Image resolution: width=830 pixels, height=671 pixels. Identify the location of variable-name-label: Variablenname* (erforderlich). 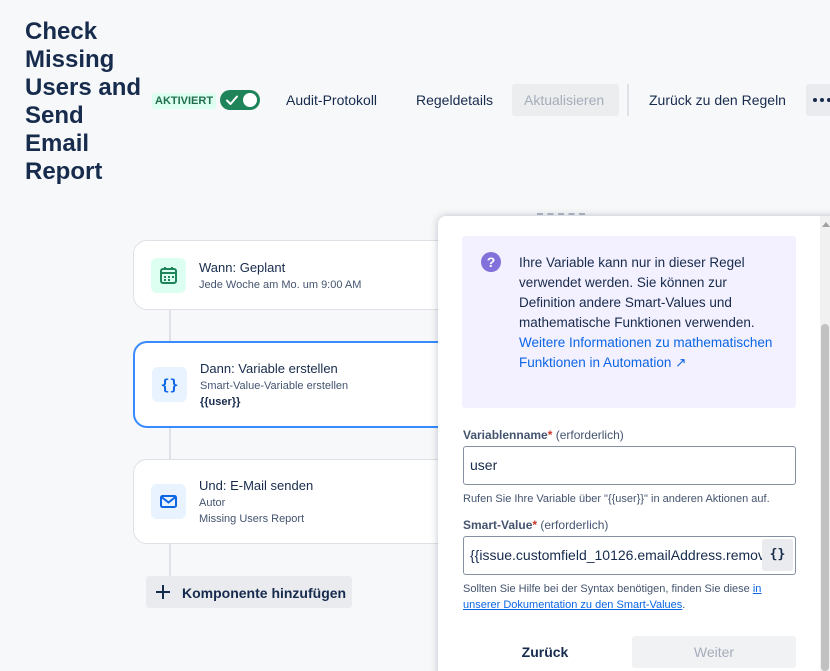
(543, 435).